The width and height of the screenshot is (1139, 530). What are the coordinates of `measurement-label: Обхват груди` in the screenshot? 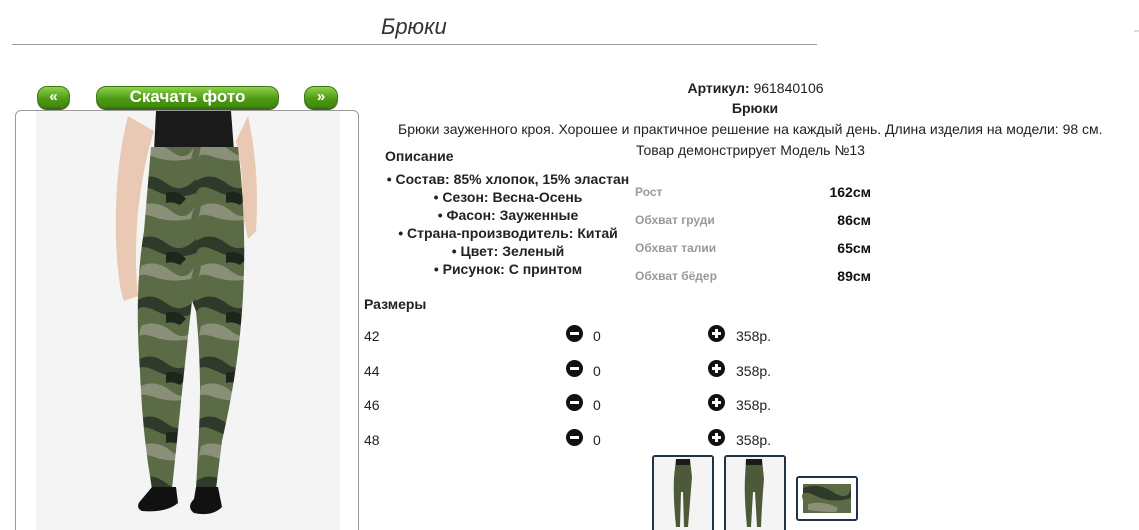 It's located at (675, 220).